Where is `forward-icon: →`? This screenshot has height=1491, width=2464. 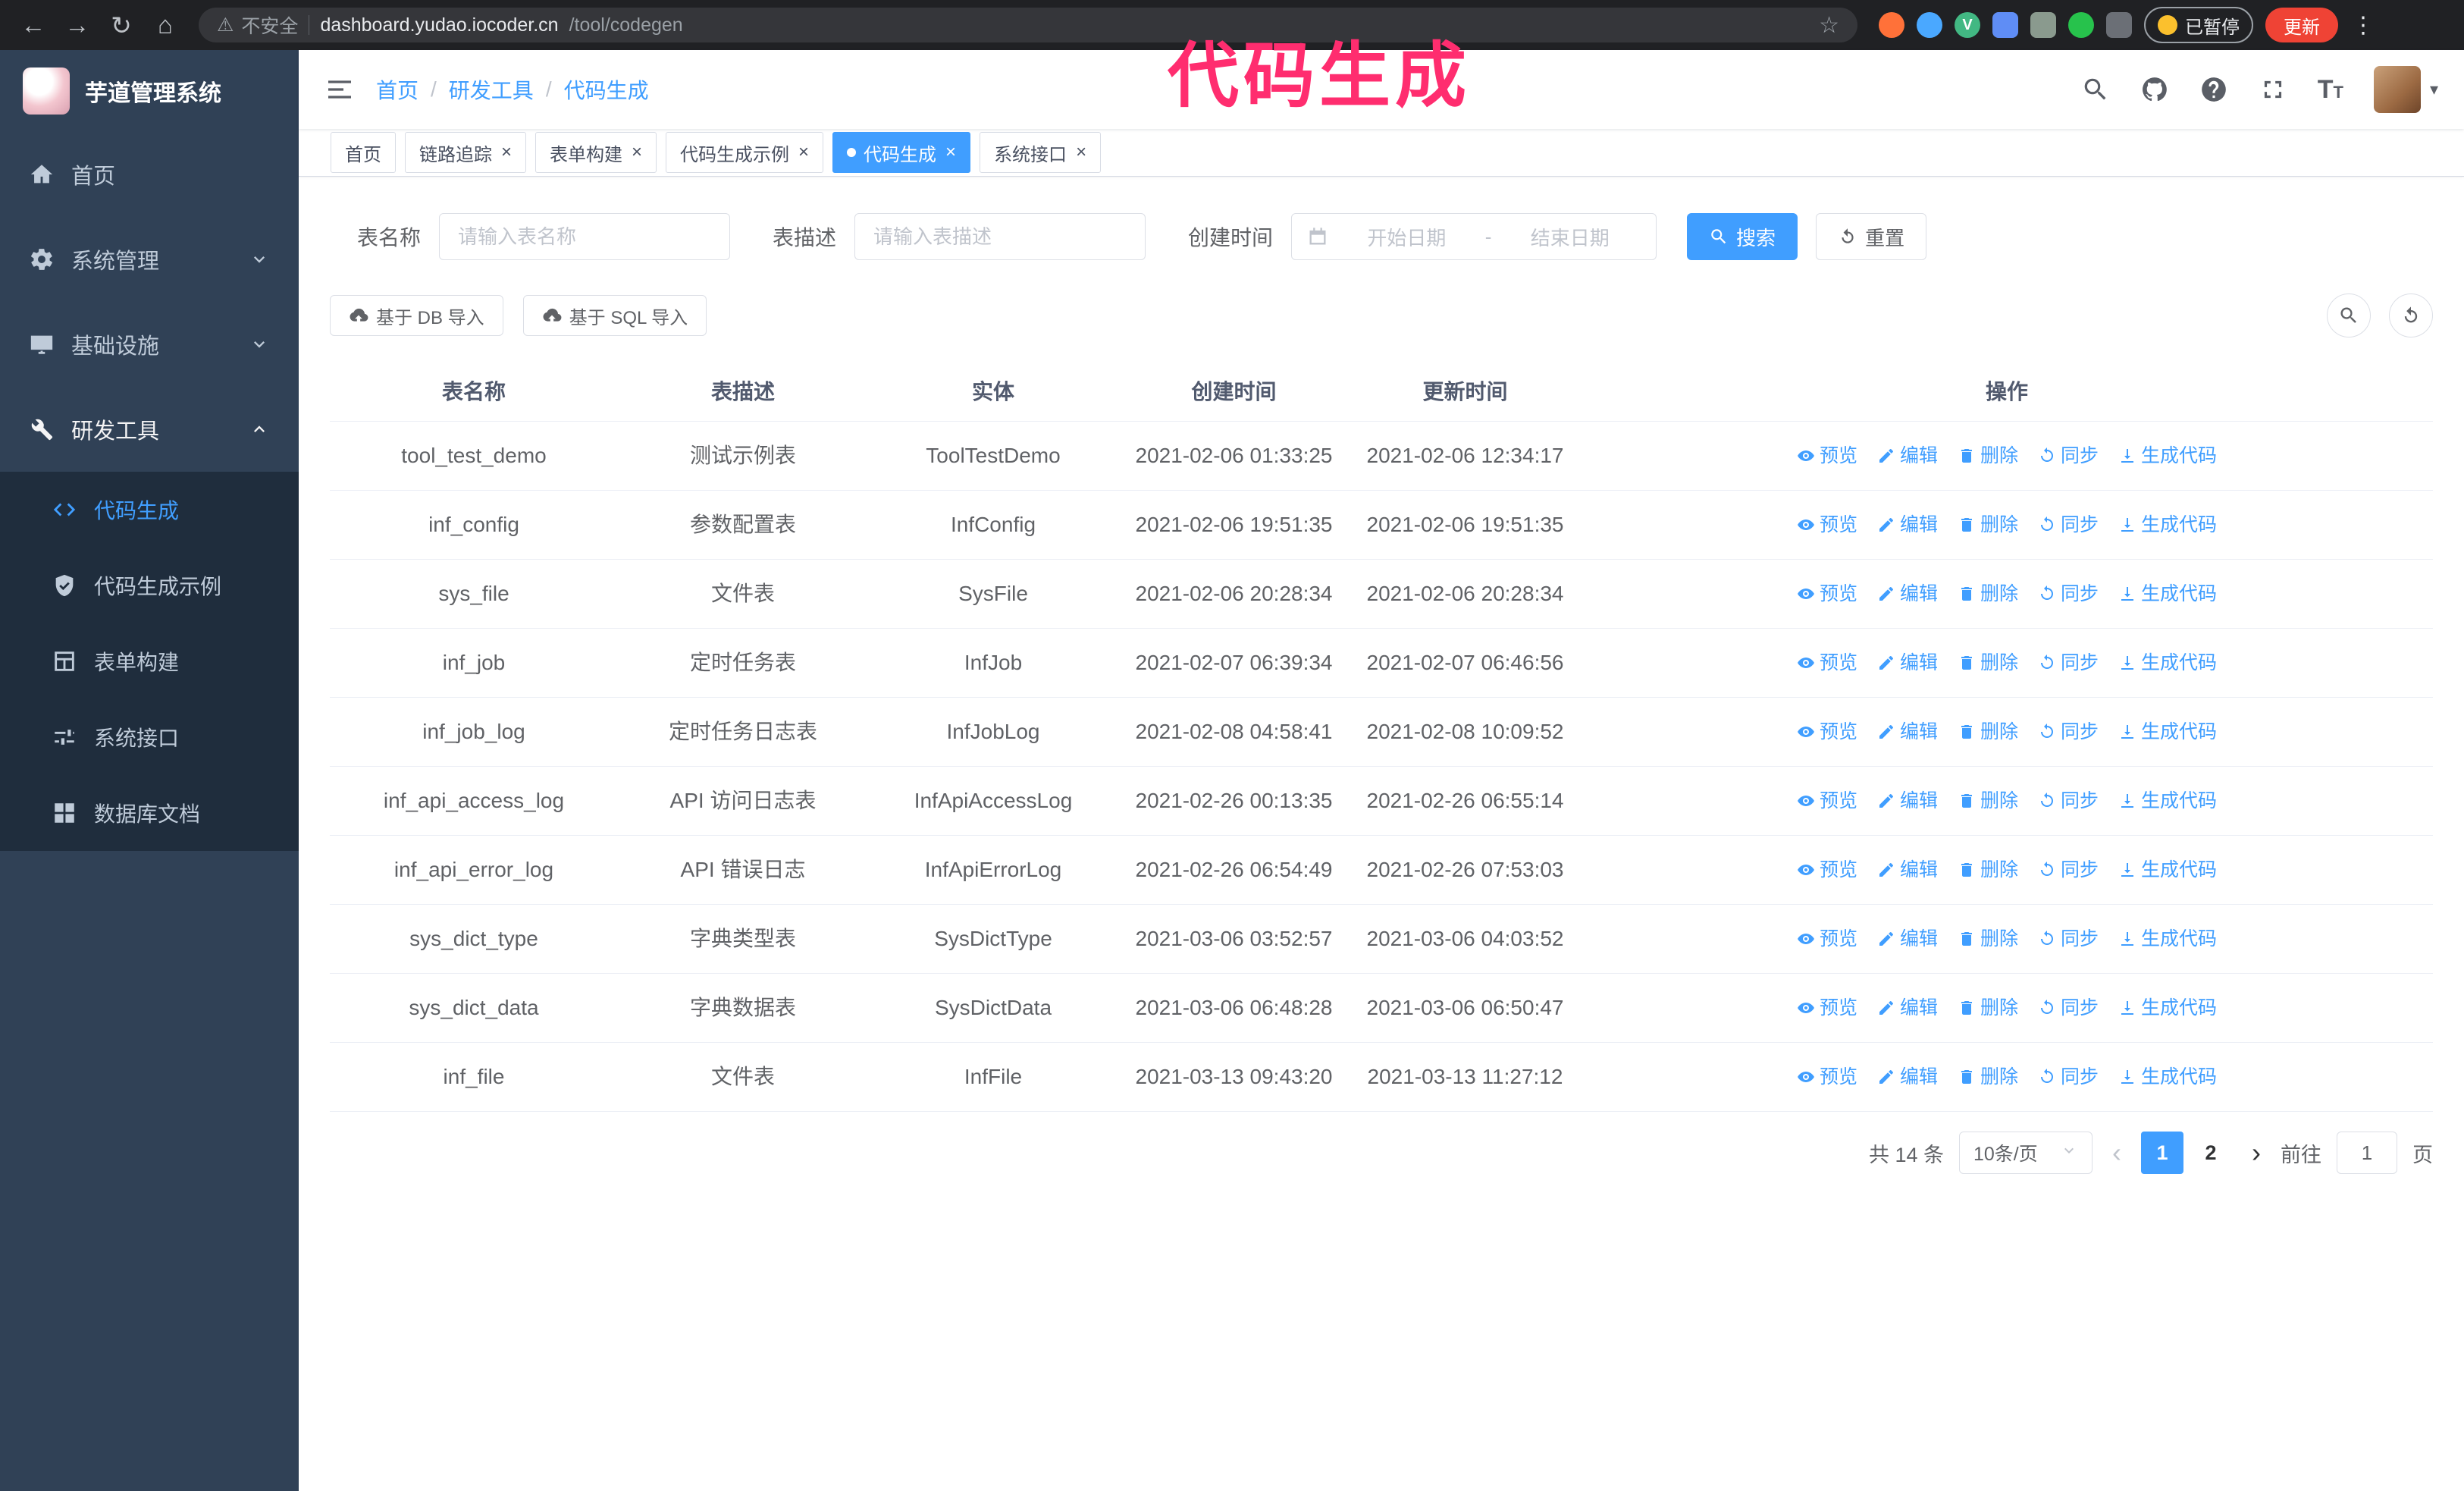
forward-icon: → is located at coordinates (77, 25).